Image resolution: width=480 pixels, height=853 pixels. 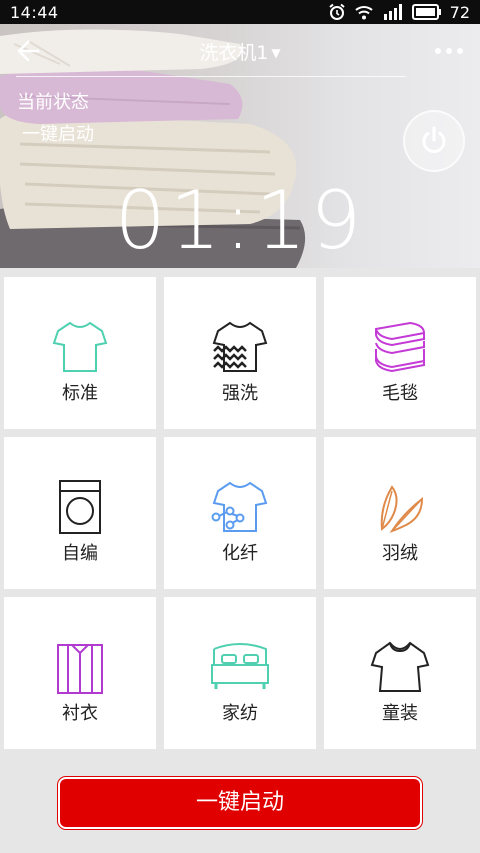 What do you see at coordinates (240, 553) in the screenshot?
I see `program-label: 化纤` at bounding box center [240, 553].